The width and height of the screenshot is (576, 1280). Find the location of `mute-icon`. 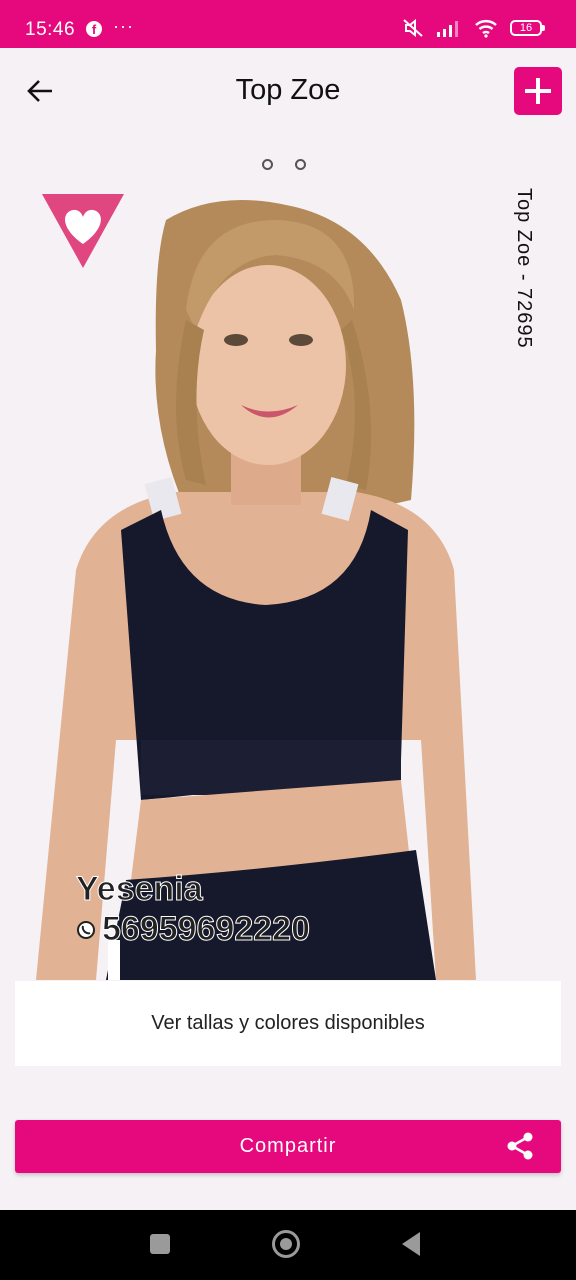

mute-icon is located at coordinates (413, 28).